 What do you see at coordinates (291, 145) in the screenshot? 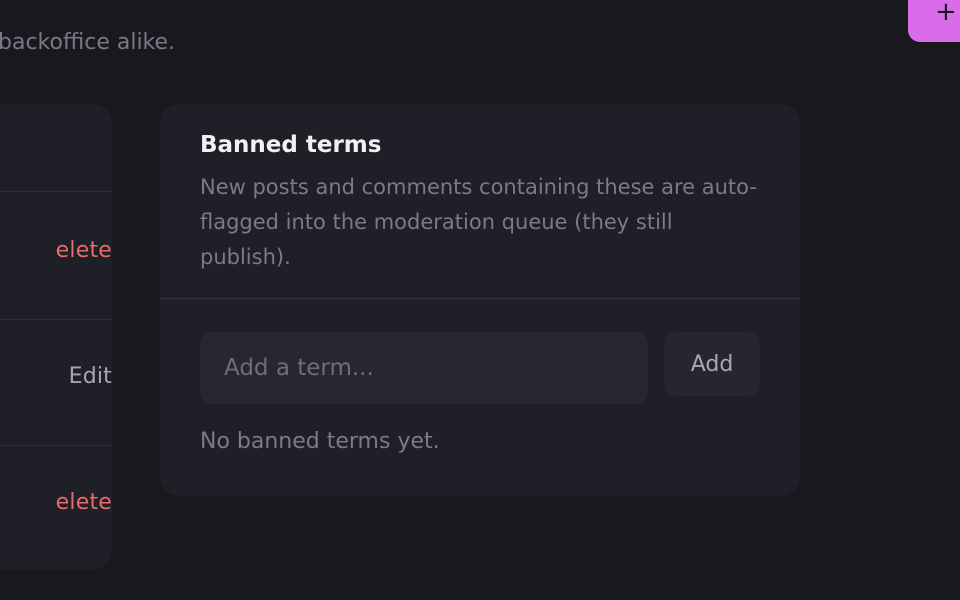
I see `card-title: Banned terms` at bounding box center [291, 145].